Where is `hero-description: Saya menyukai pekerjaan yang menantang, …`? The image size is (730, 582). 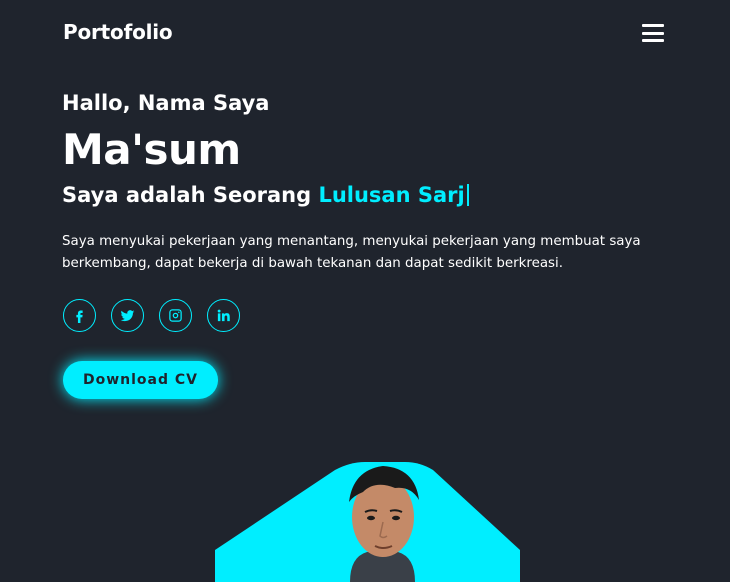
hero-description: Saya menyukai pekerjaan yang menantang, … is located at coordinates (351, 252).